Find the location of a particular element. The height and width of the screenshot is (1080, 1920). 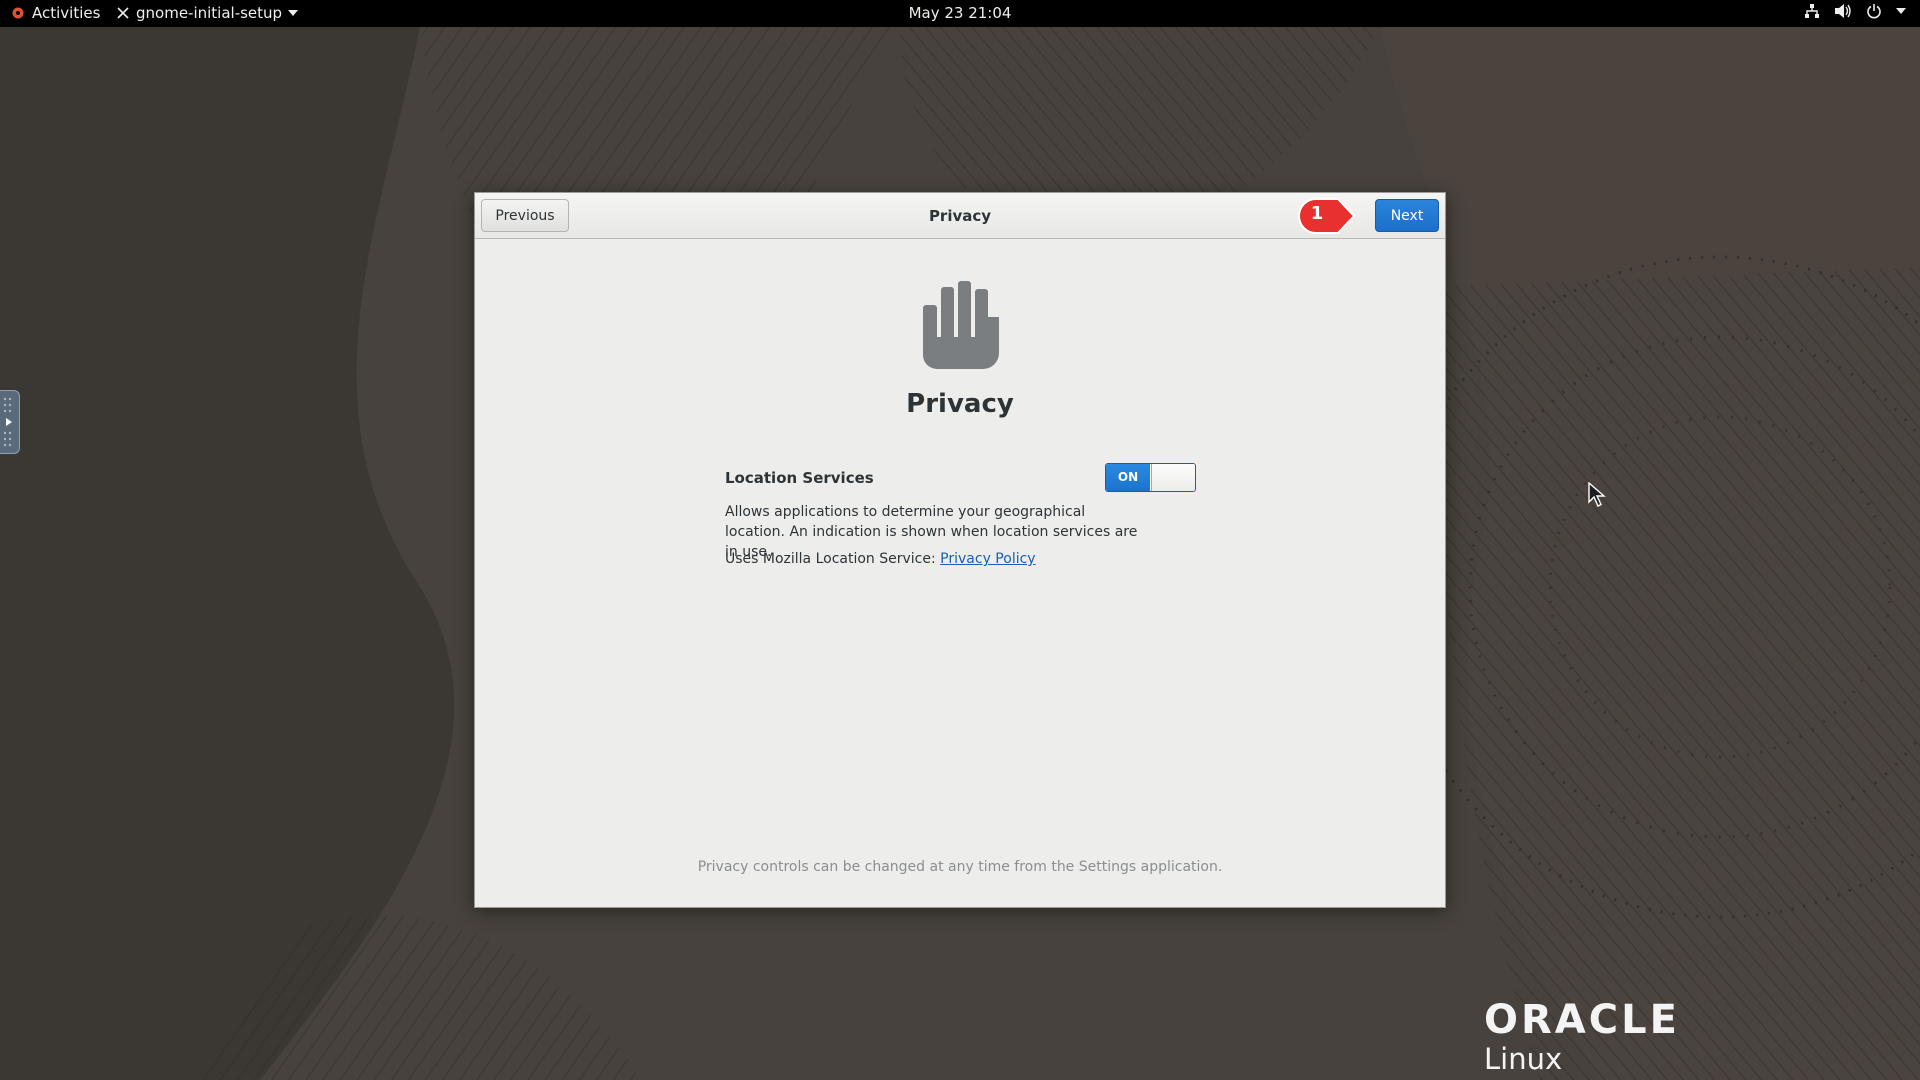

uses-text: Uses Mozilla Location Service: is located at coordinates (833, 559).